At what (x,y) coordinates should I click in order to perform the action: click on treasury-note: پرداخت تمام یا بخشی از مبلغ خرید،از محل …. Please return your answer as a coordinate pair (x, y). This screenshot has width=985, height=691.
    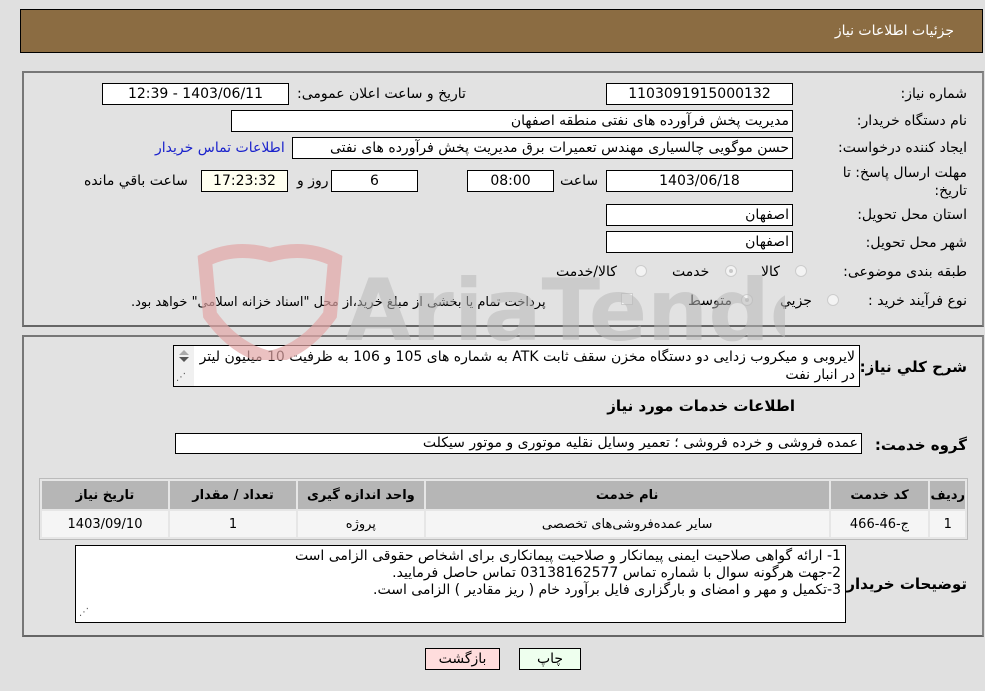
    Looking at the image, I should click on (338, 302).